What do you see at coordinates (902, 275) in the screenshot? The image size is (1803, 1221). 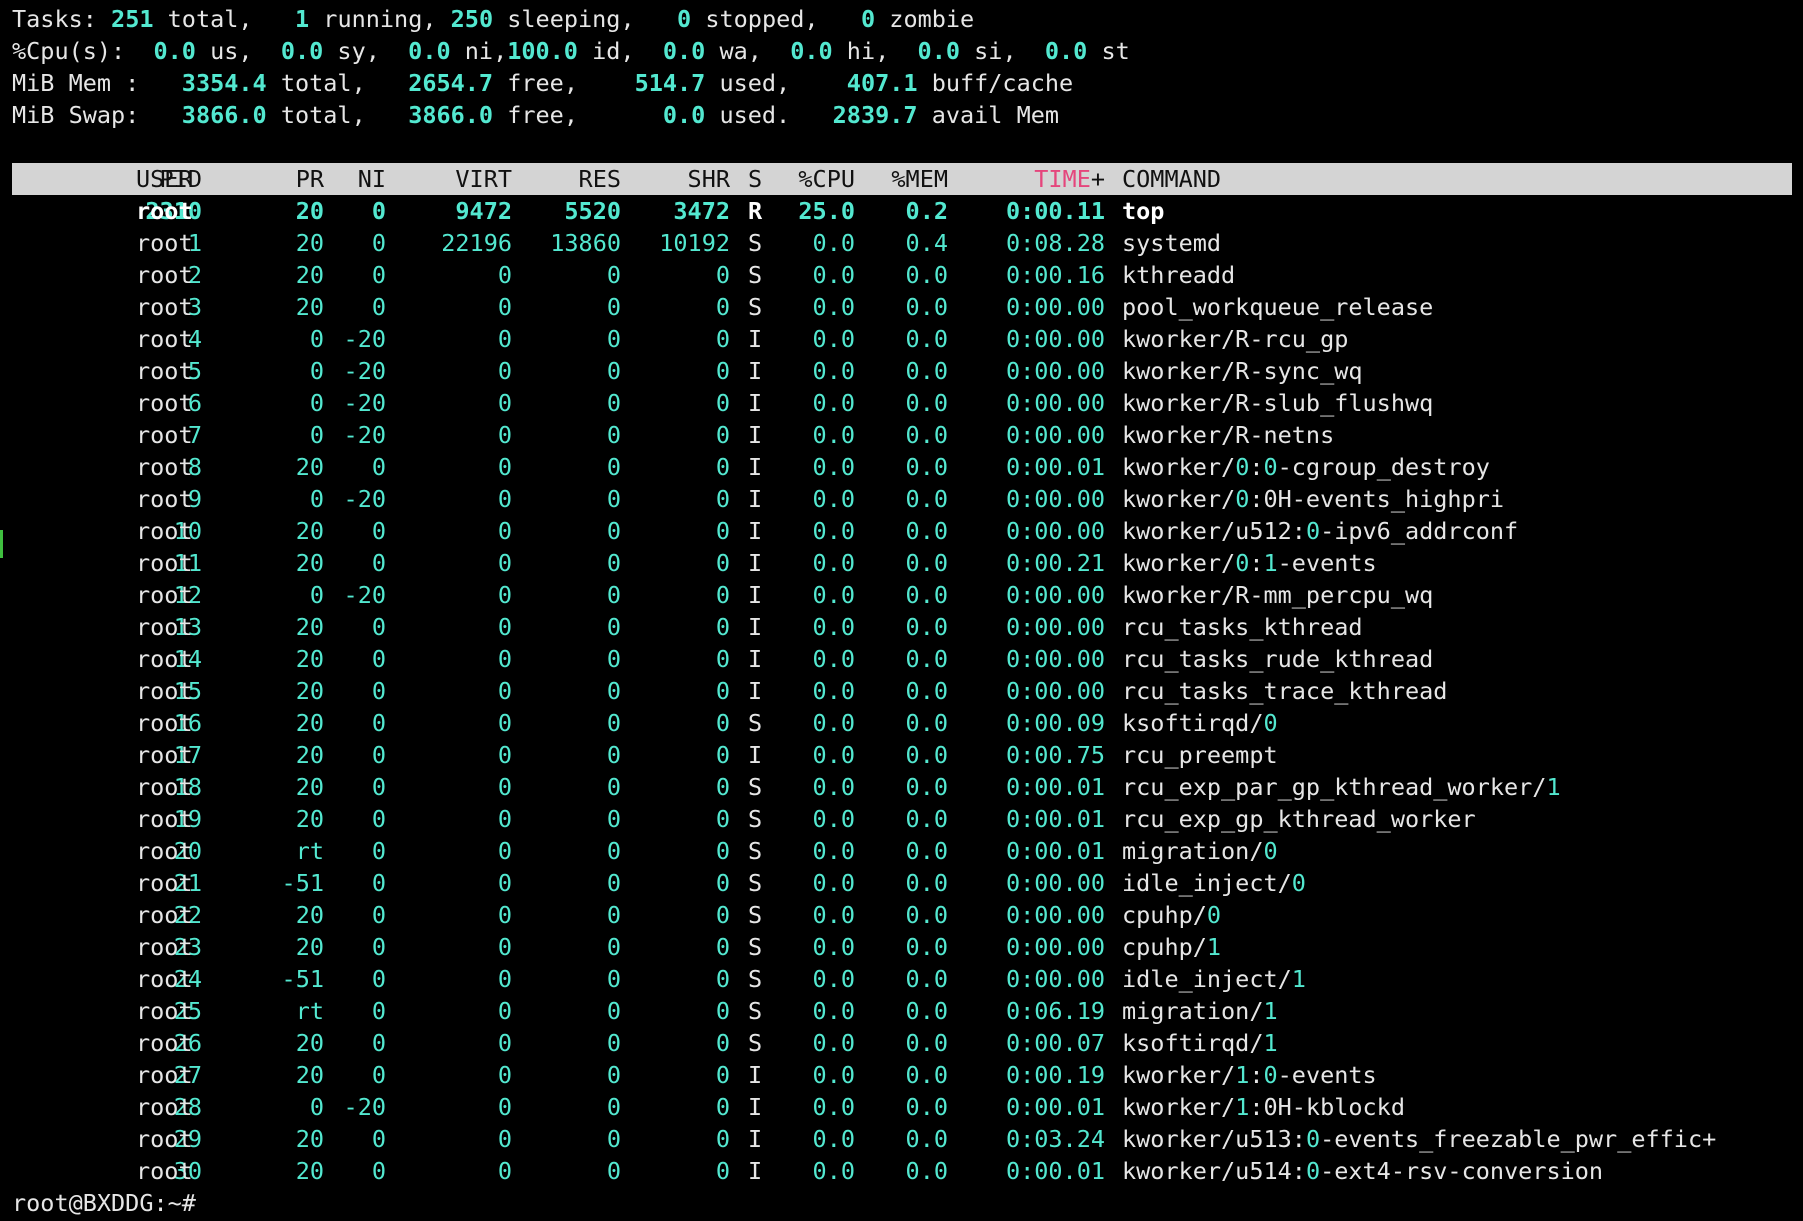 I see `table-row: 2 root 20 0 0 0 0 S 0.0 0.0 0:00.16 kthreadd` at bounding box center [902, 275].